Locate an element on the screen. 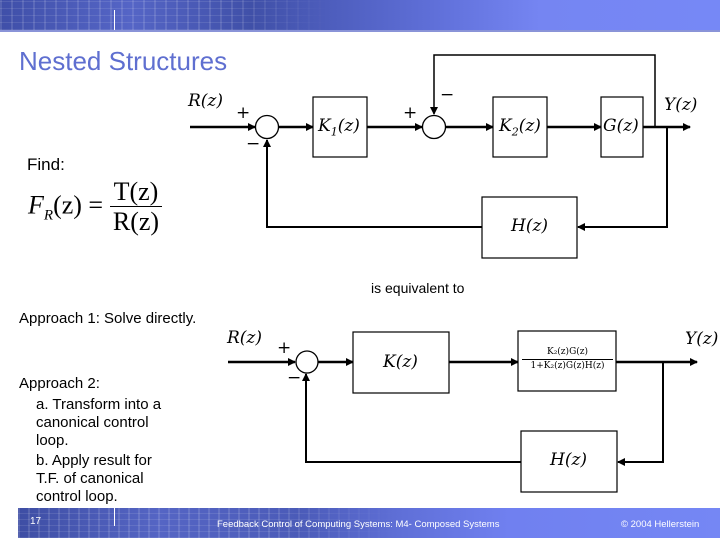  top-k2-label: K2(z) is located at coordinates (520, 127).